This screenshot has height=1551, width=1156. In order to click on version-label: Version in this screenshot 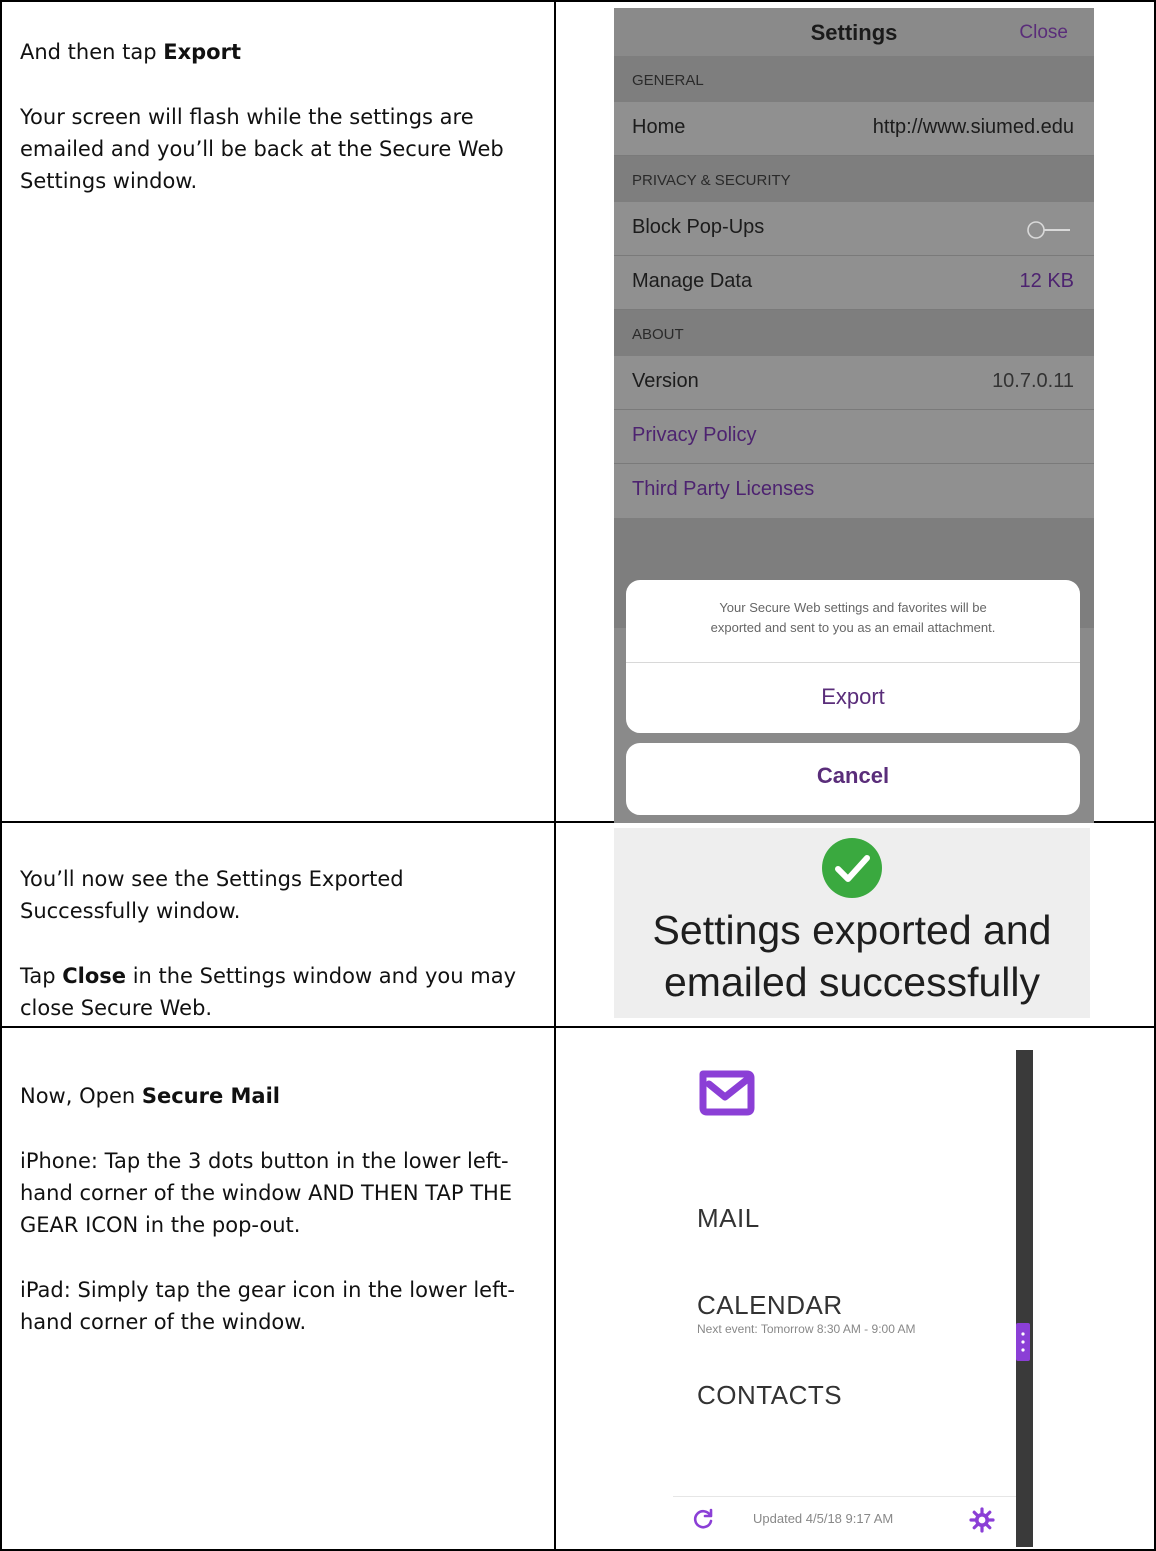, I will do `click(665, 381)`.